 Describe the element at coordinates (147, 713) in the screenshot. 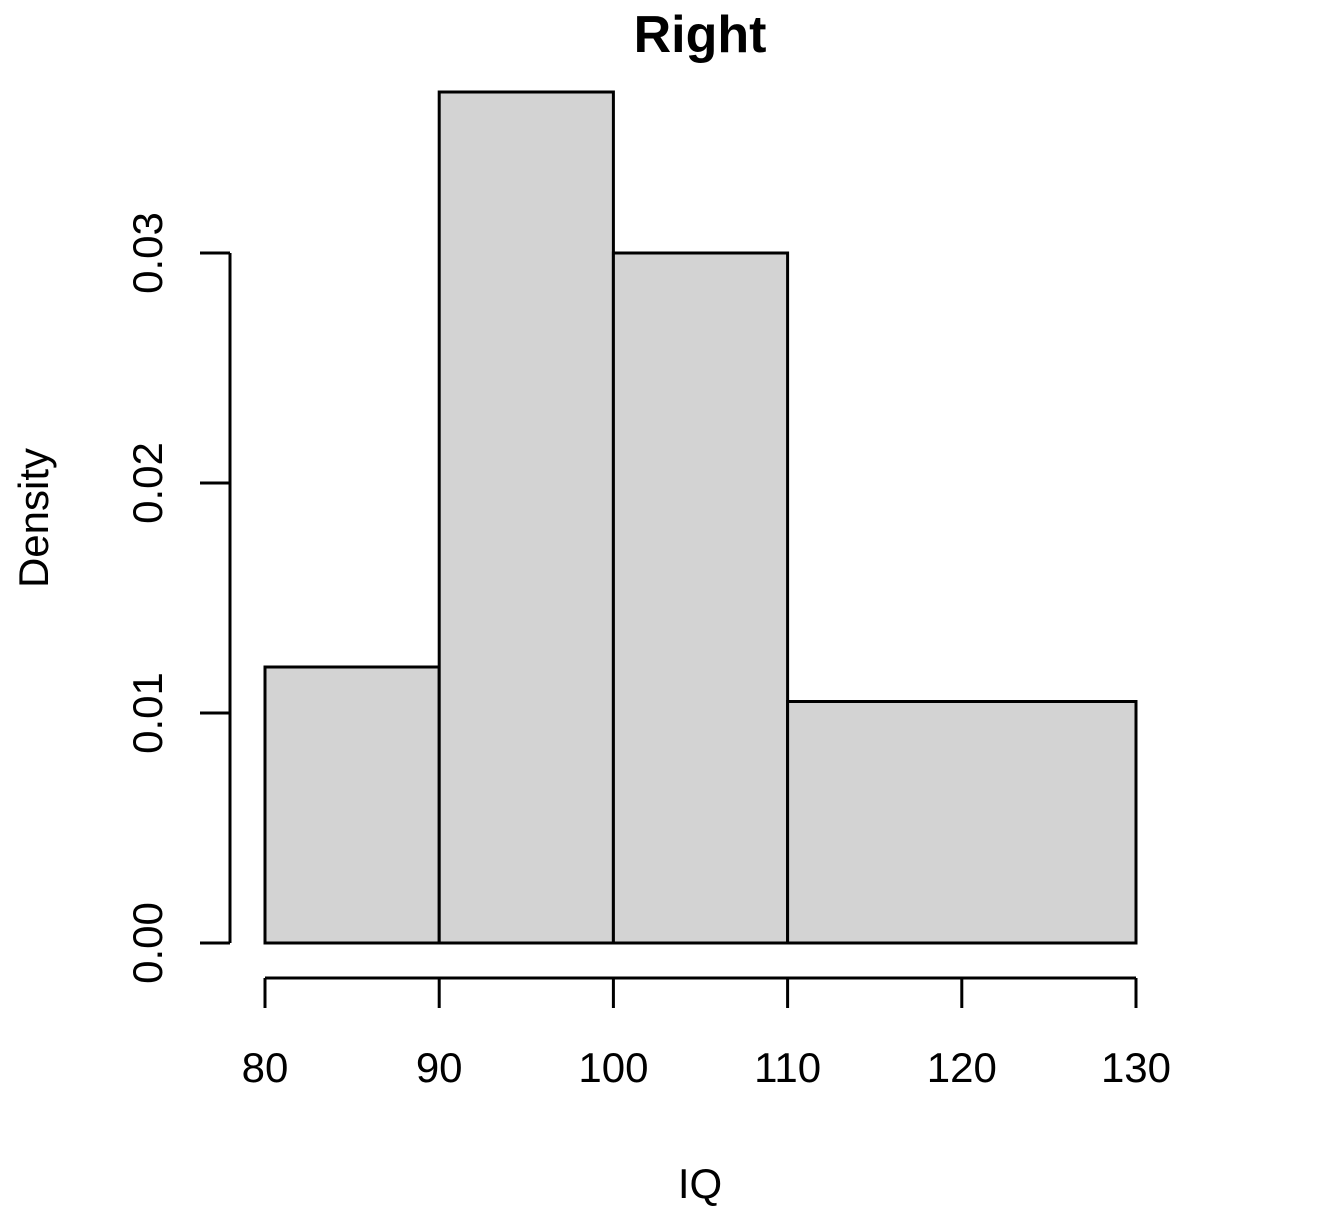

I see `y-tick-label: 0.01` at that location.